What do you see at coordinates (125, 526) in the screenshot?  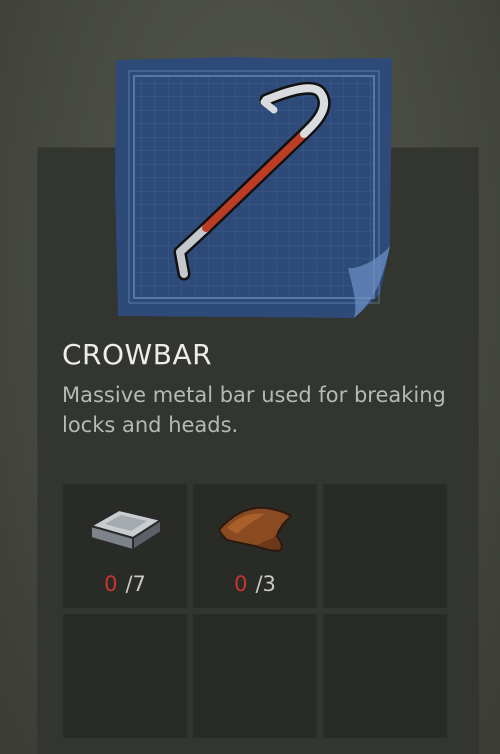 I see `metal-ingot-icon` at bounding box center [125, 526].